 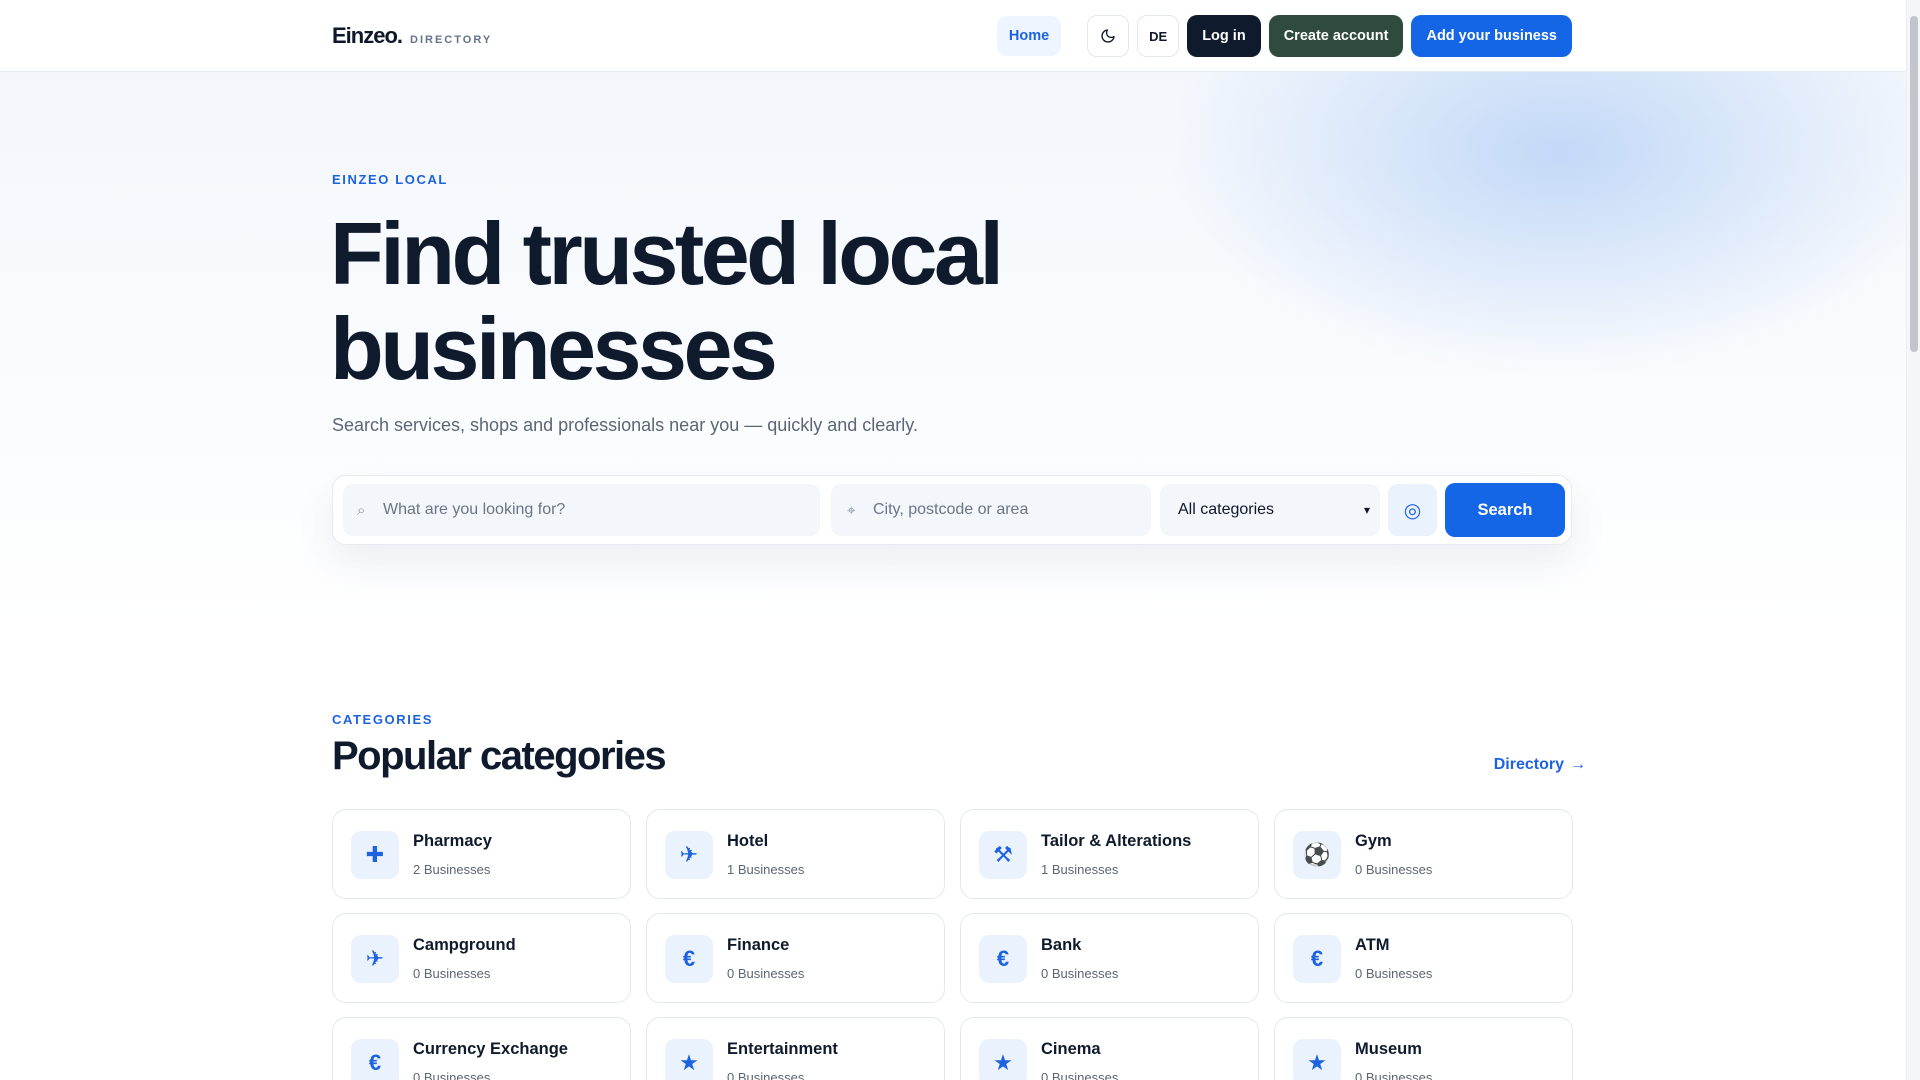 I want to click on category-select: All categories ▾, so click(x=1270, y=510).